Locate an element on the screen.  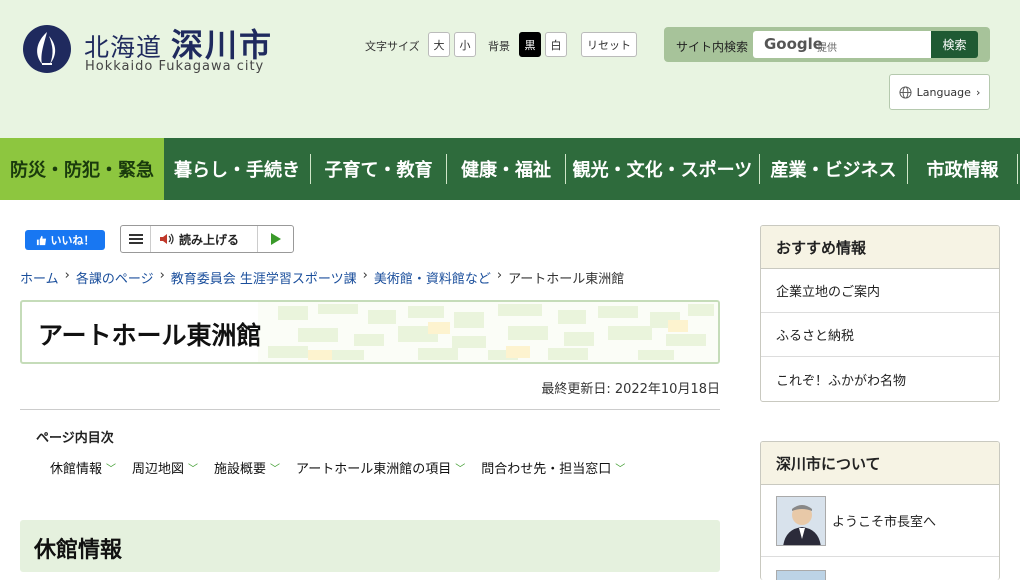
nav-item-health: 健康・福祉 is located at coordinates (506, 169).